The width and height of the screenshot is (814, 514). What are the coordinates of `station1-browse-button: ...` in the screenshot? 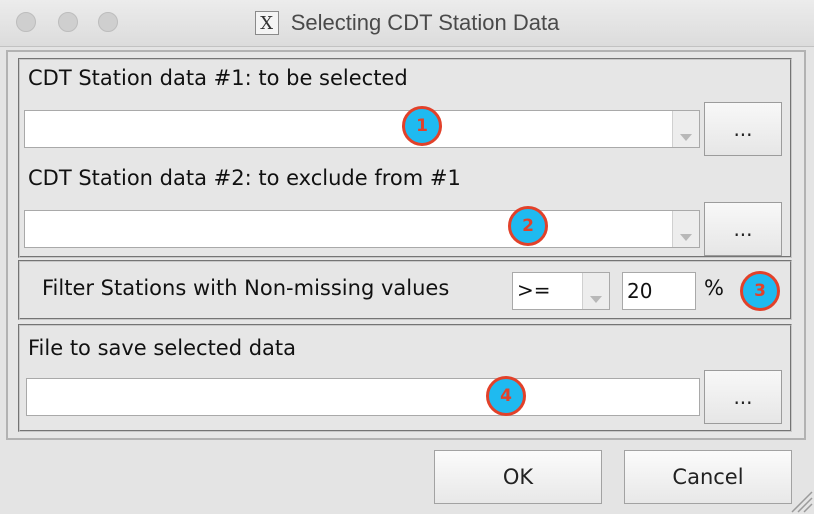 It's located at (743, 129).